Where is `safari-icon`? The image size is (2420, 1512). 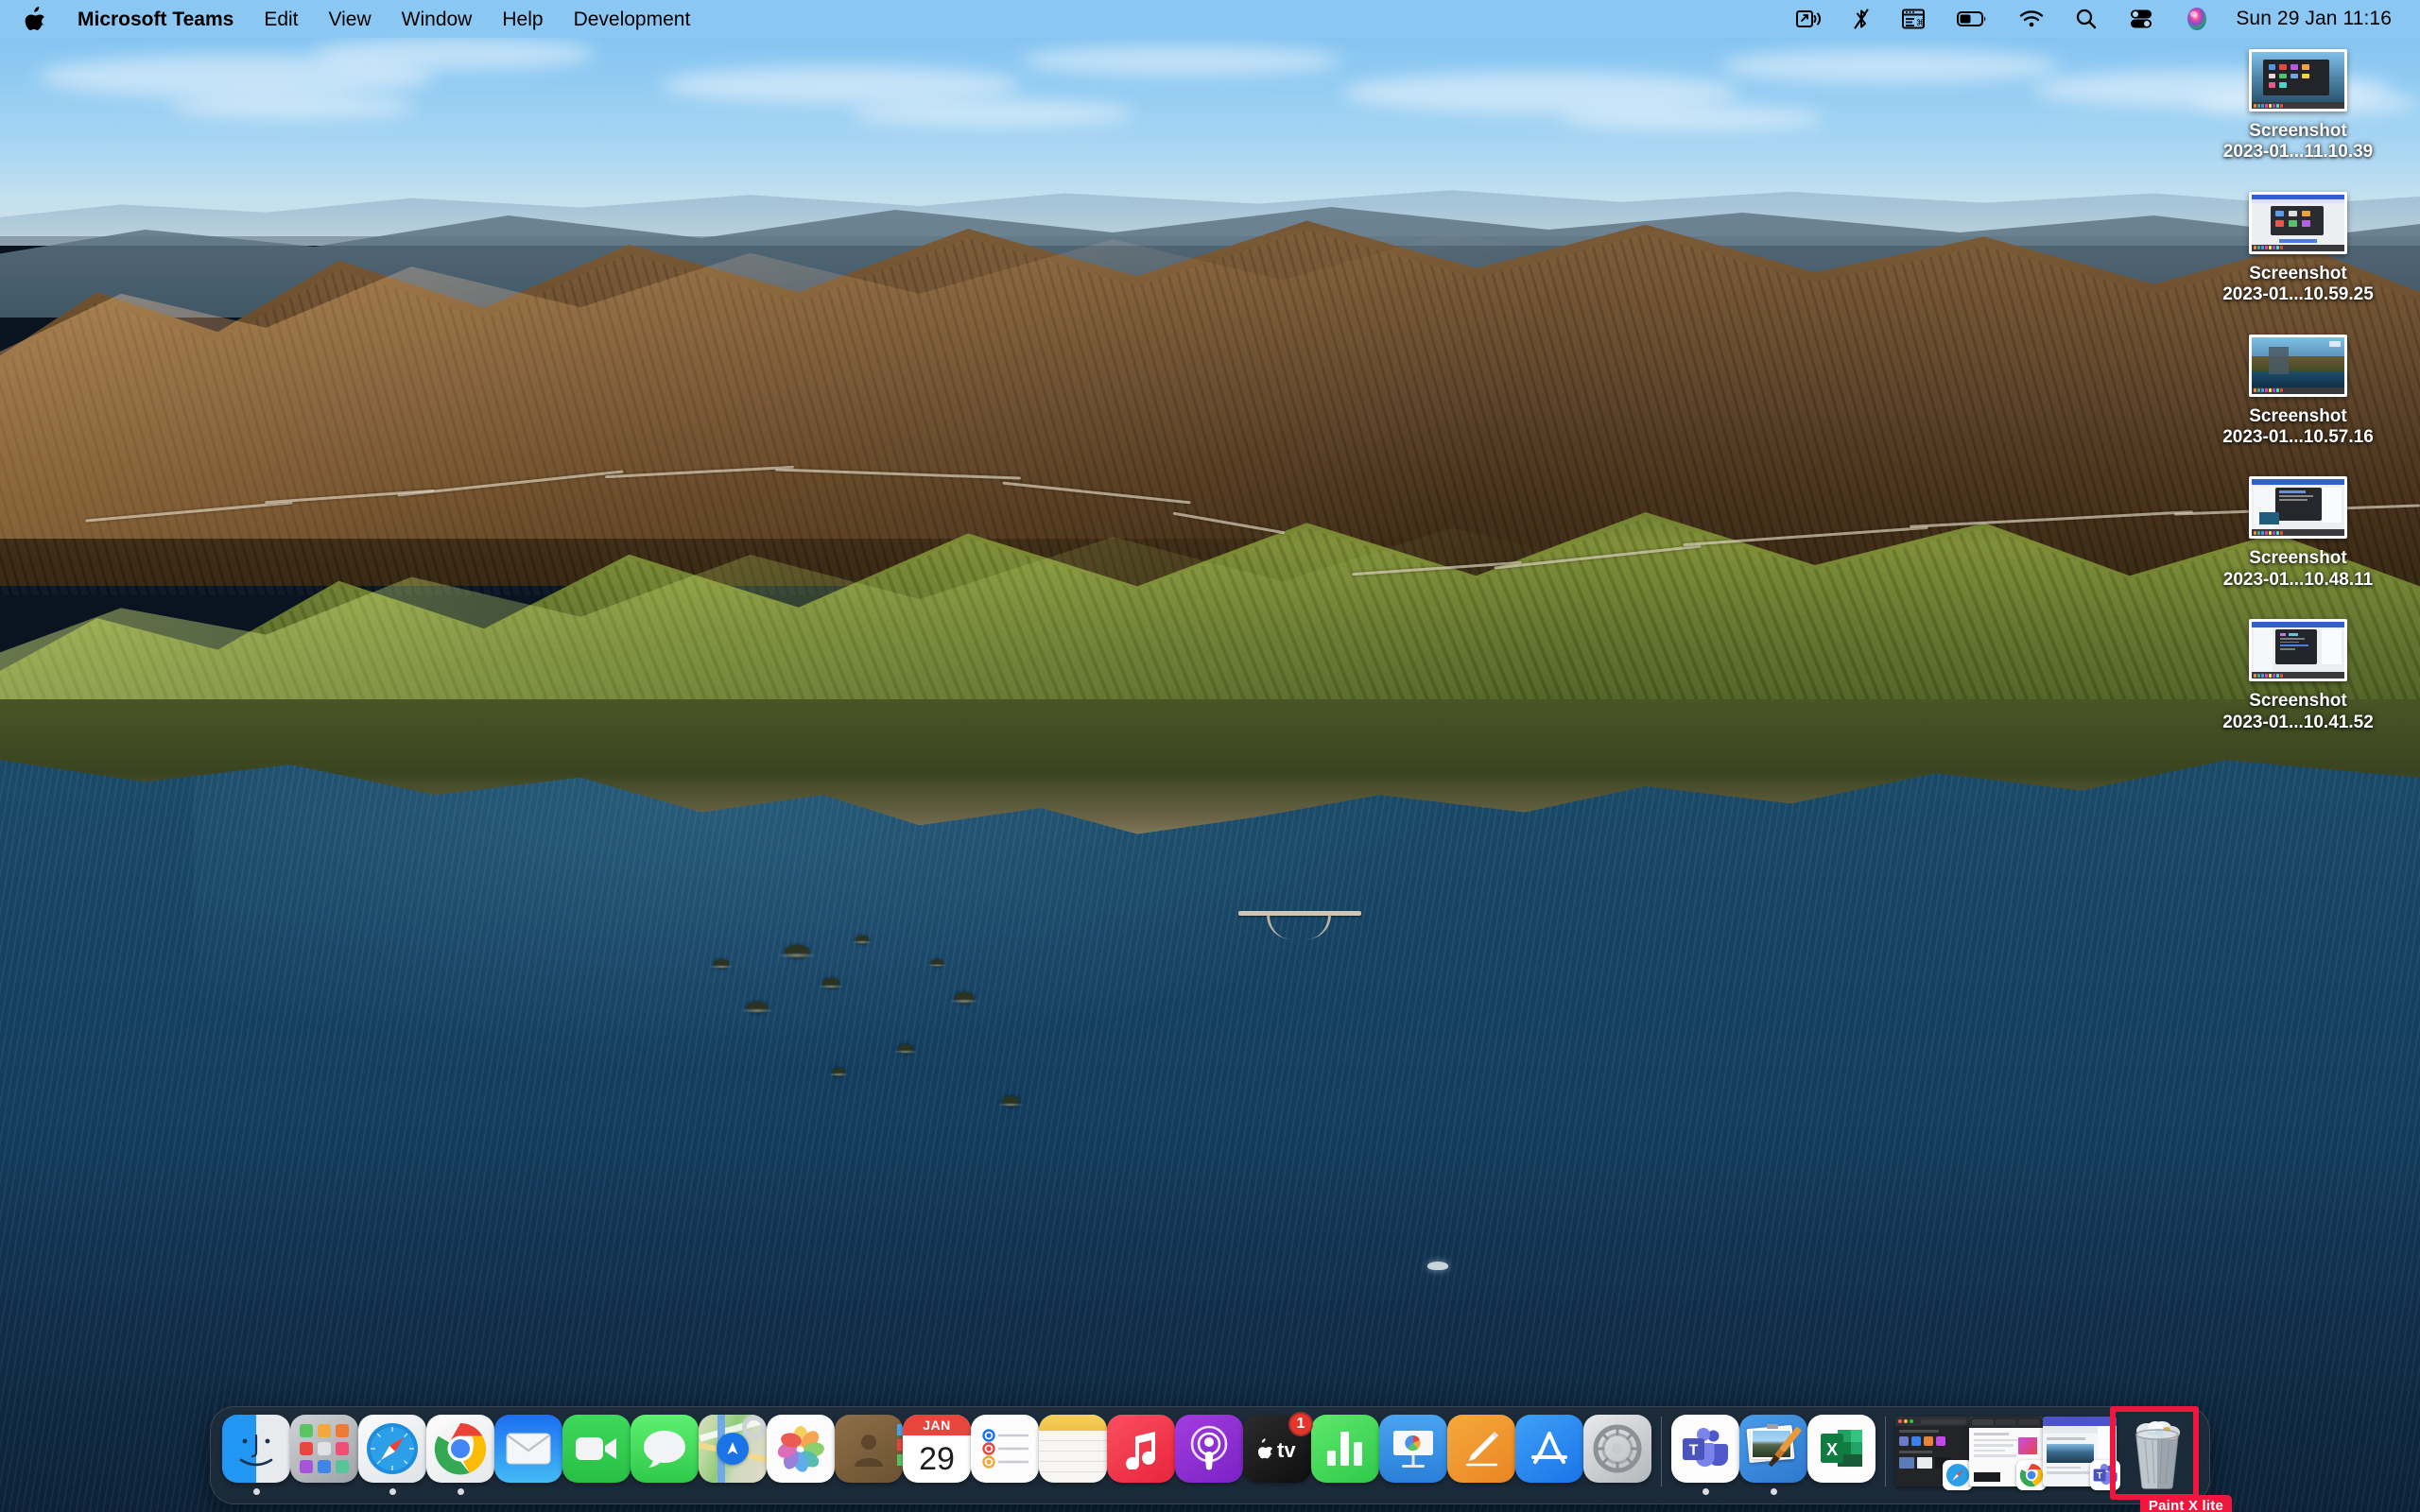
safari-icon is located at coordinates (392, 1449).